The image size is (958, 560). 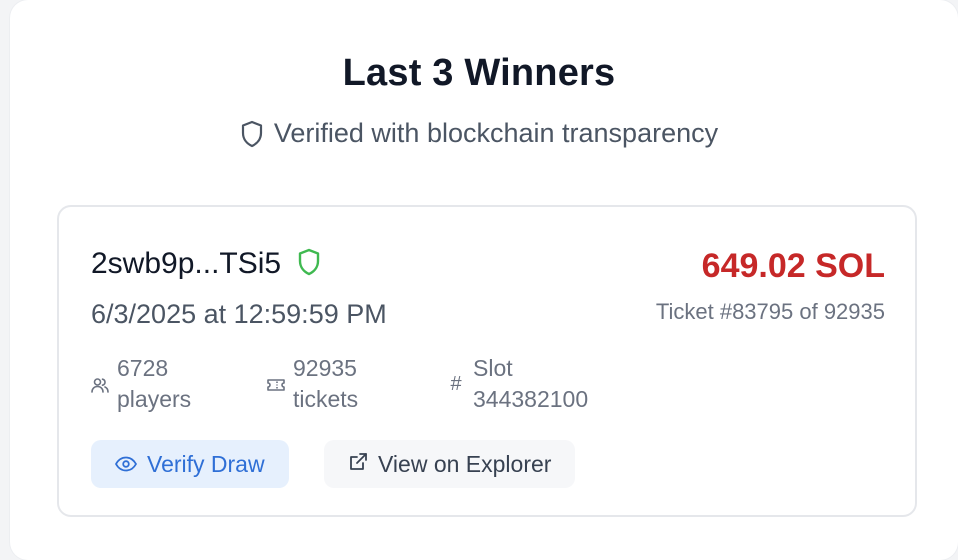 What do you see at coordinates (793, 266) in the screenshot?
I see `prize-amount: 649.02 SOL` at bounding box center [793, 266].